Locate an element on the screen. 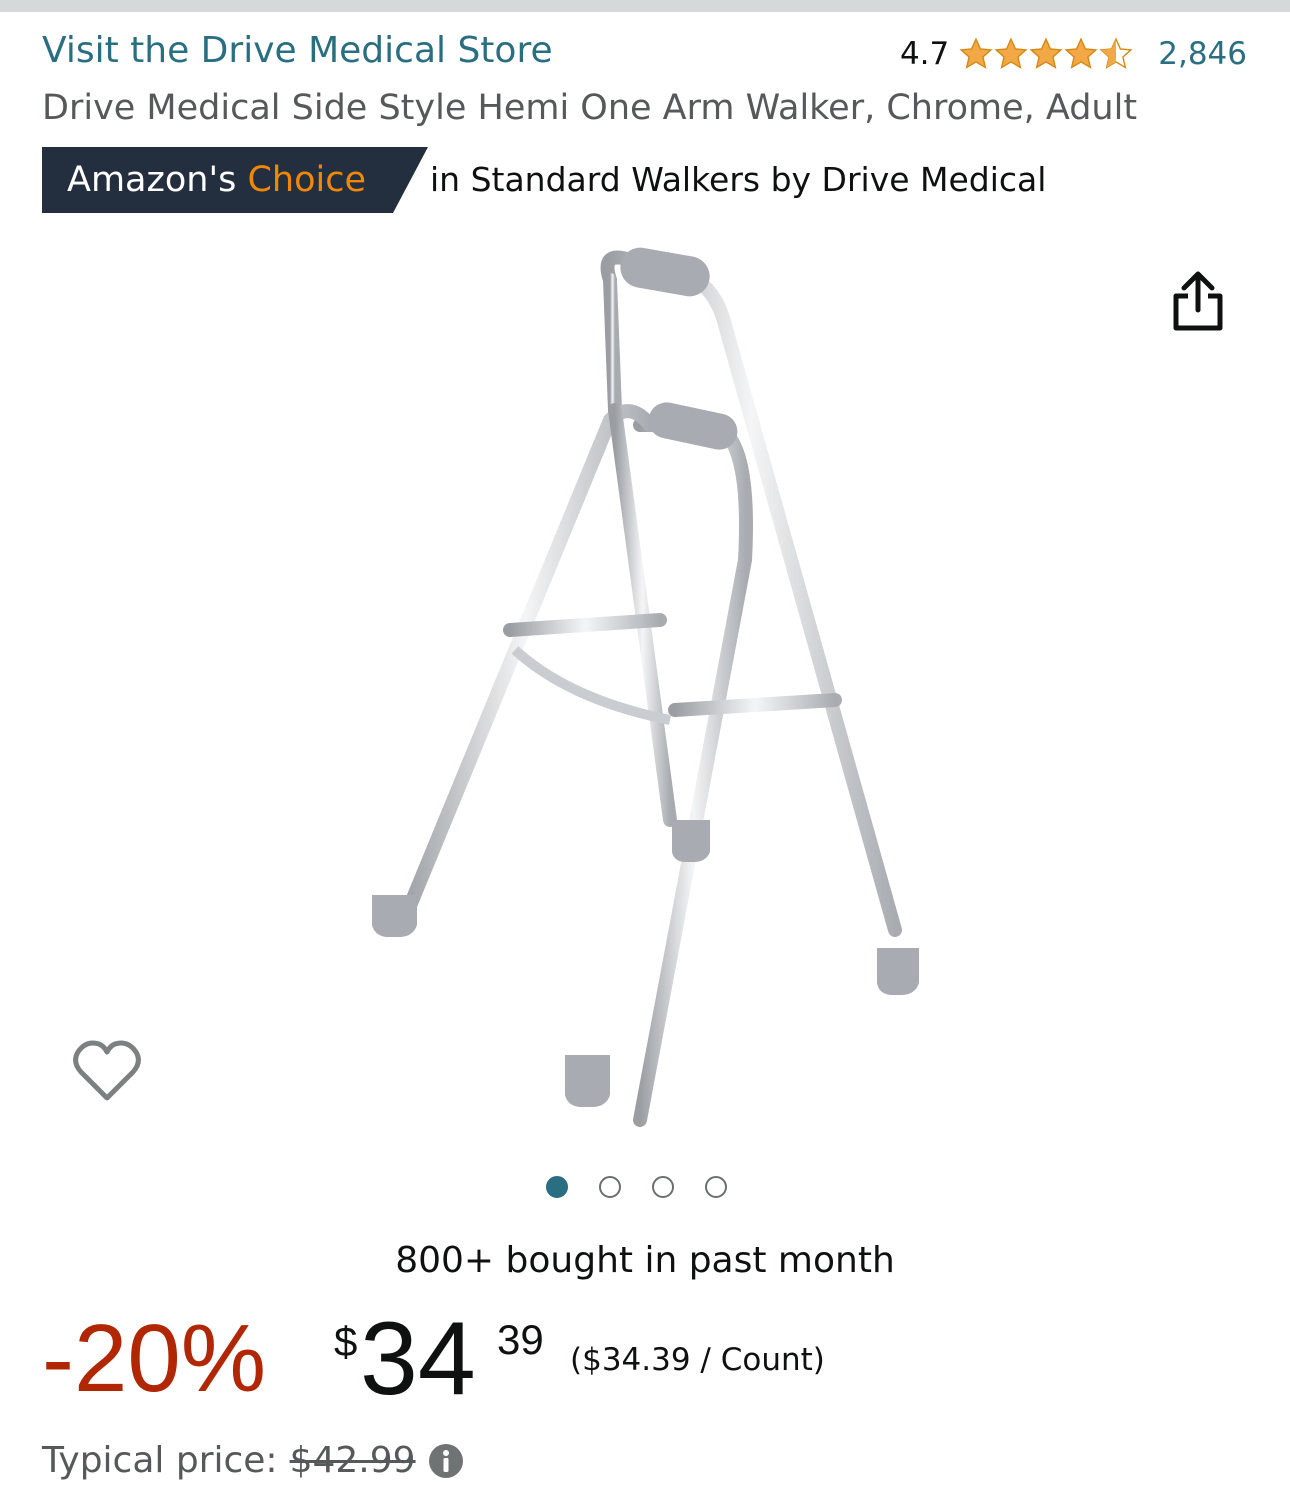 The height and width of the screenshot is (1505, 1290). info-icon is located at coordinates (446, 1461).